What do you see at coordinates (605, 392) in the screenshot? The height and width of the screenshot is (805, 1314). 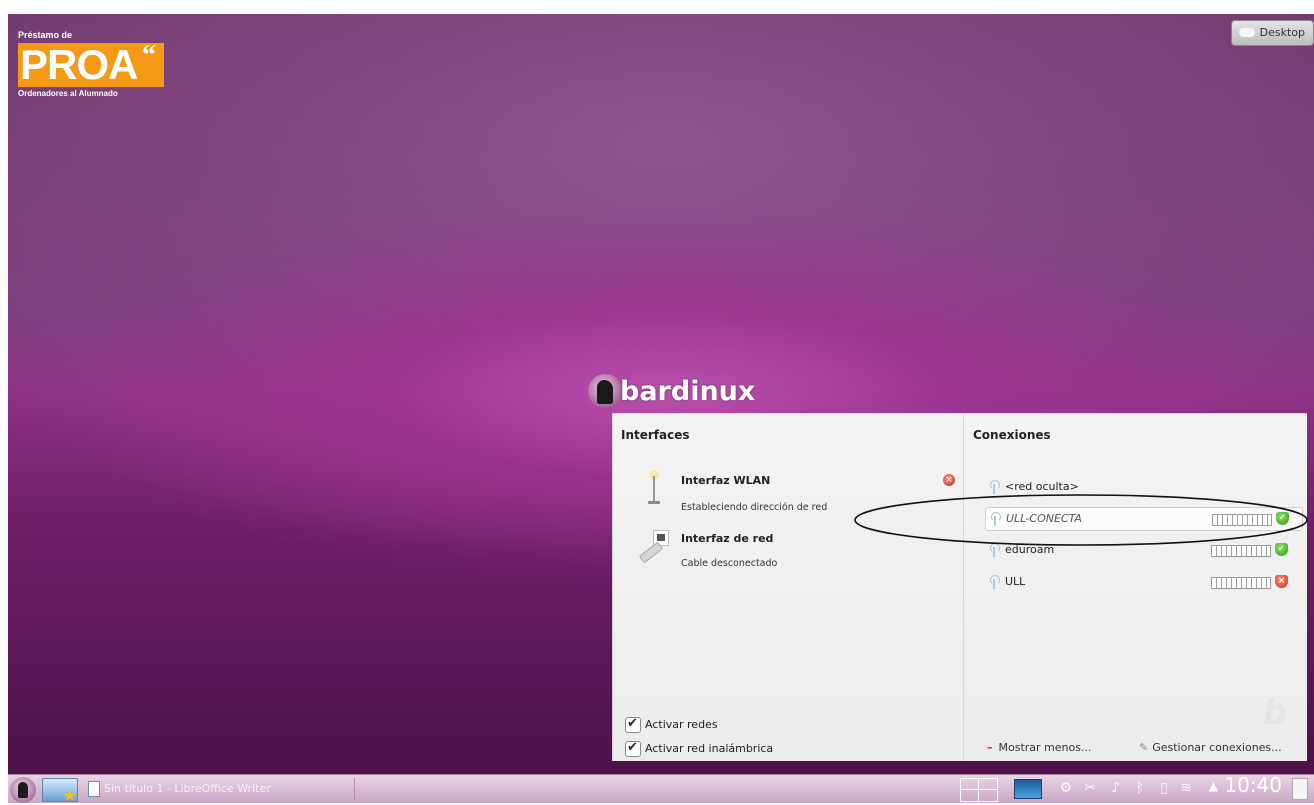 I see `chess-knight-icon` at bounding box center [605, 392].